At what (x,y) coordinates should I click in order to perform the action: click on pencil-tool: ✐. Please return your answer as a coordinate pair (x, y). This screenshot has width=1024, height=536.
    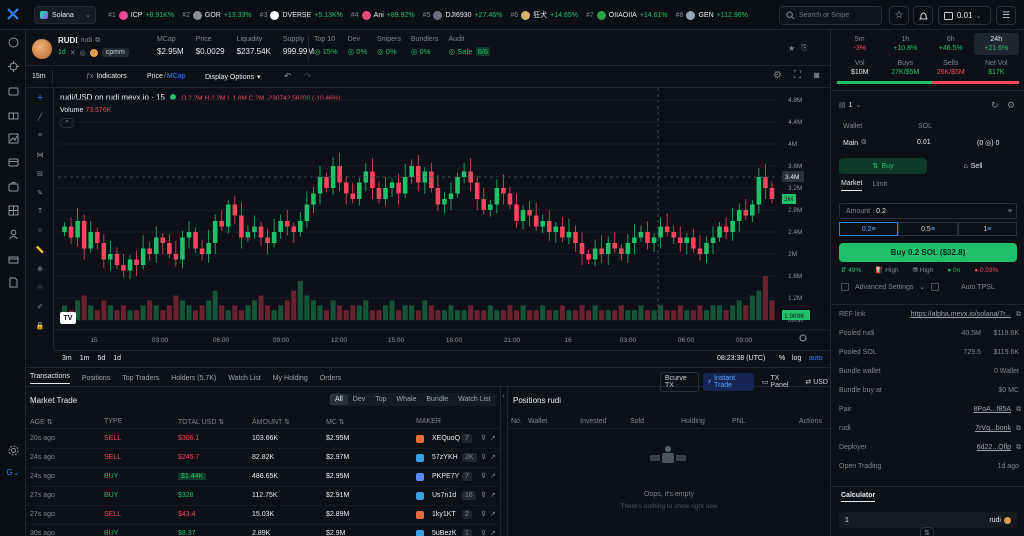
    Looking at the image, I should click on (40, 306).